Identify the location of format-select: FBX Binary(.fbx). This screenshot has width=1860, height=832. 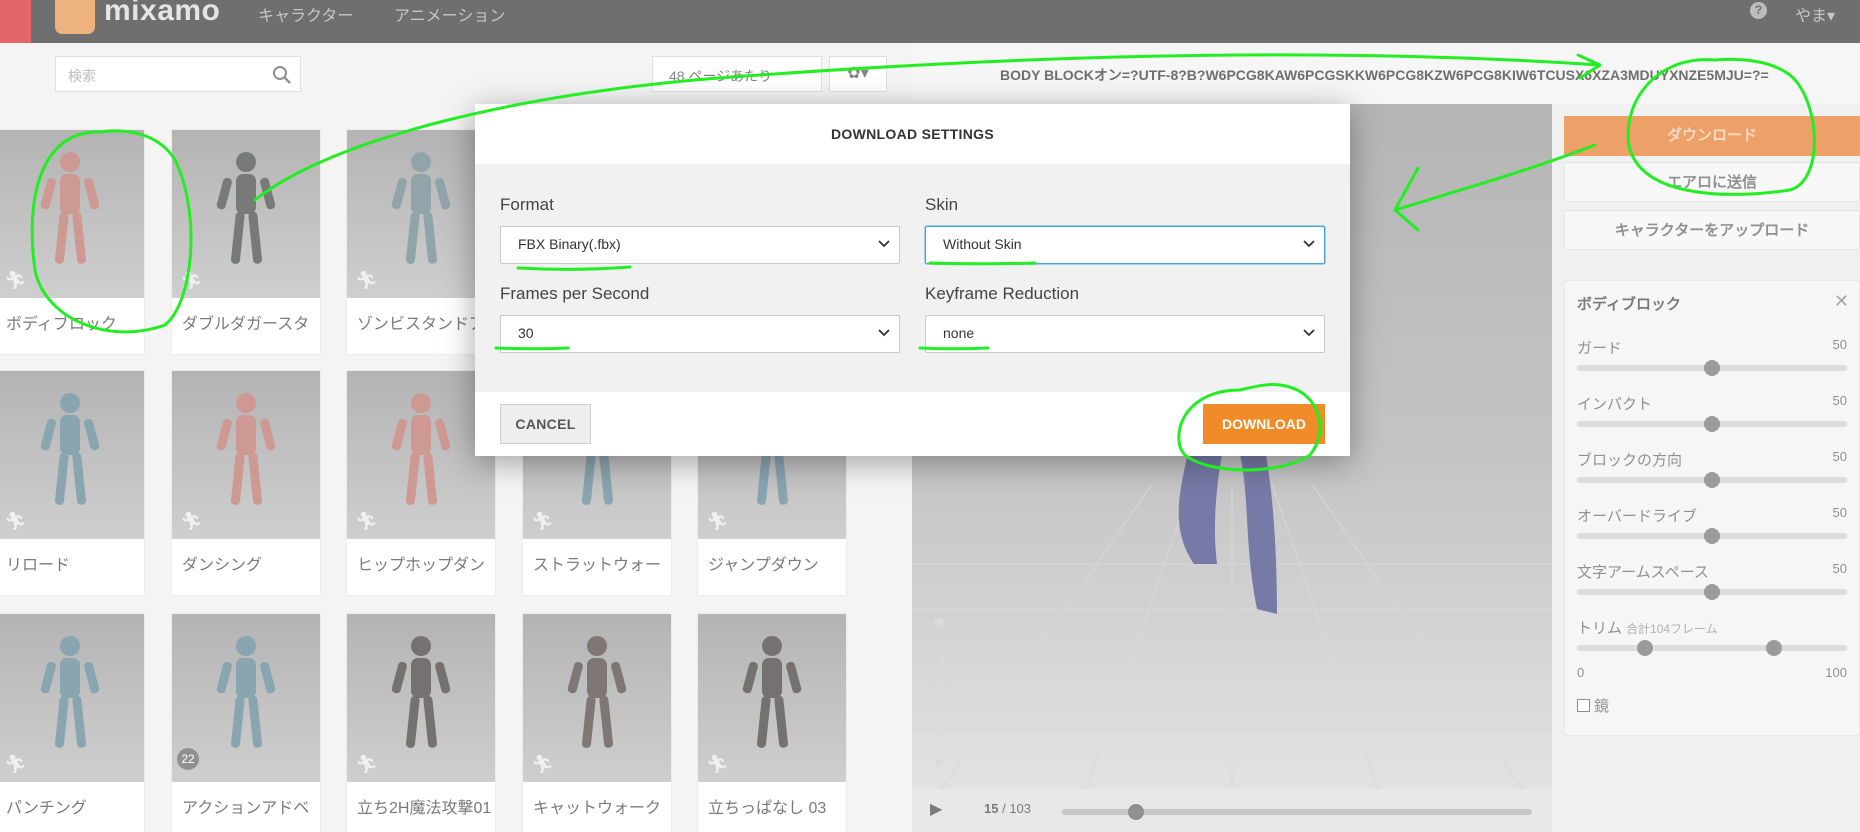
(700, 245).